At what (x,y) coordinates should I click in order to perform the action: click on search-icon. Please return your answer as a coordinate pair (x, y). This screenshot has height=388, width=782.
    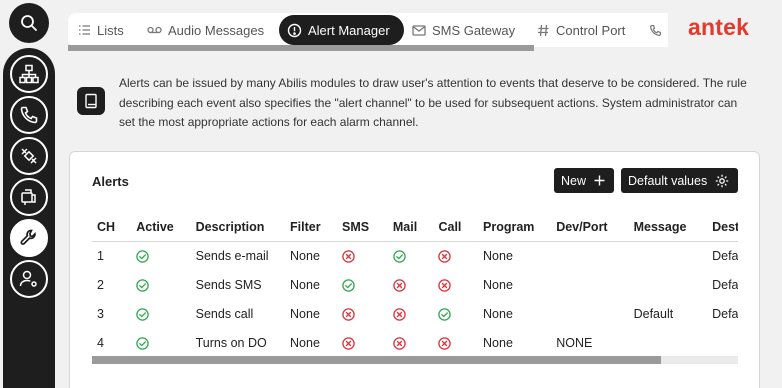
    Looking at the image, I should click on (29, 23).